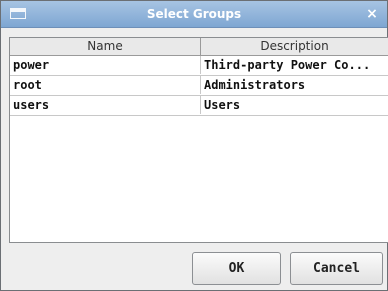 This screenshot has width=388, height=291. I want to click on group-name-cell: power, so click(105, 65).